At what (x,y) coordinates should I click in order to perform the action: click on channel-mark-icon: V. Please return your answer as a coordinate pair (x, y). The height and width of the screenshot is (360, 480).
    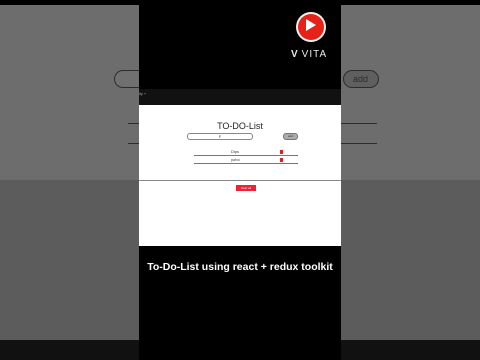
    Looking at the image, I should click on (295, 54).